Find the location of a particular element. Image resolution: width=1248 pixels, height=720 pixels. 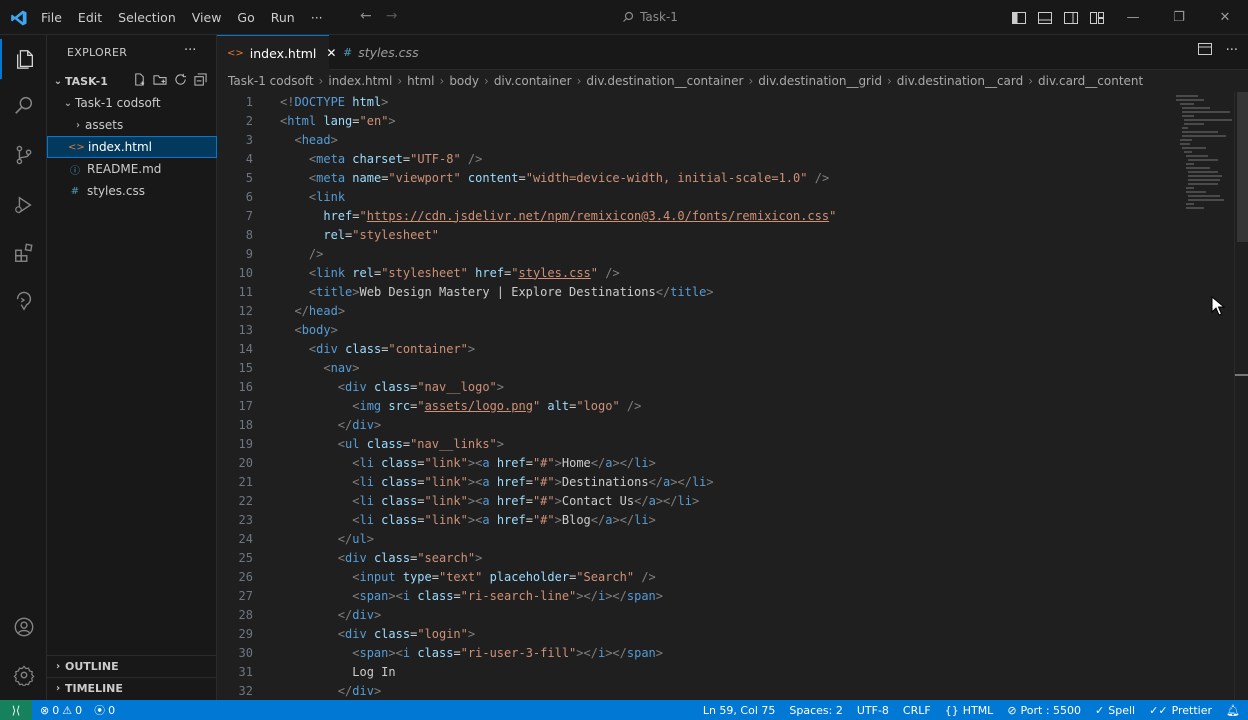

tree-item-index-html: <> index.html is located at coordinates (132, 147).